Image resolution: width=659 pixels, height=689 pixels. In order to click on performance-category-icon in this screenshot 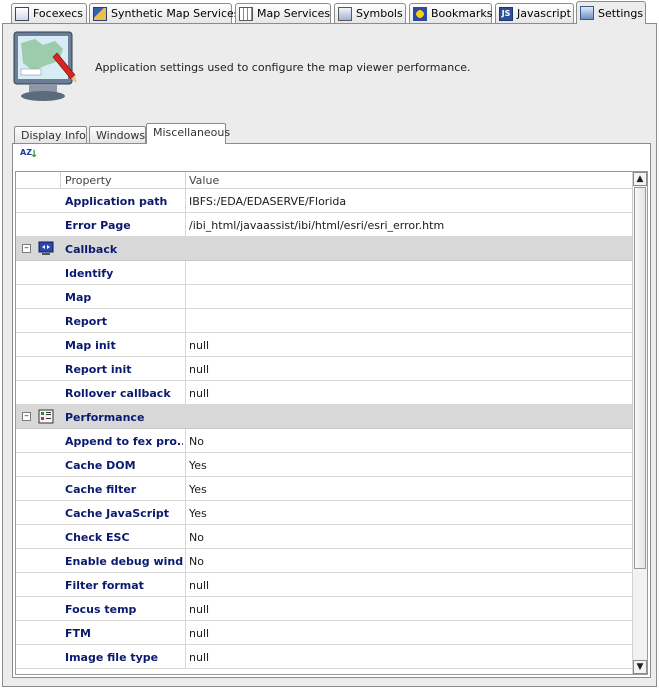, I will do `click(46, 416)`.